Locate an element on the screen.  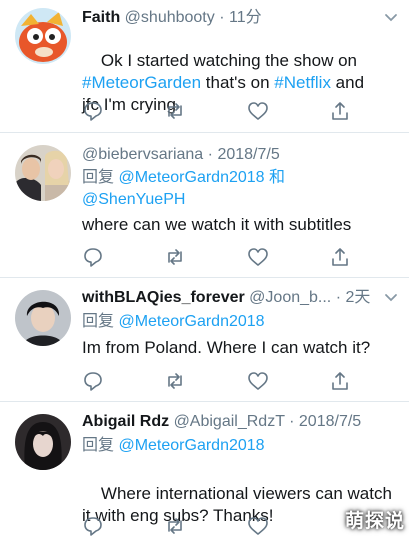
reply-join: 和 is located at coordinates (275, 177).